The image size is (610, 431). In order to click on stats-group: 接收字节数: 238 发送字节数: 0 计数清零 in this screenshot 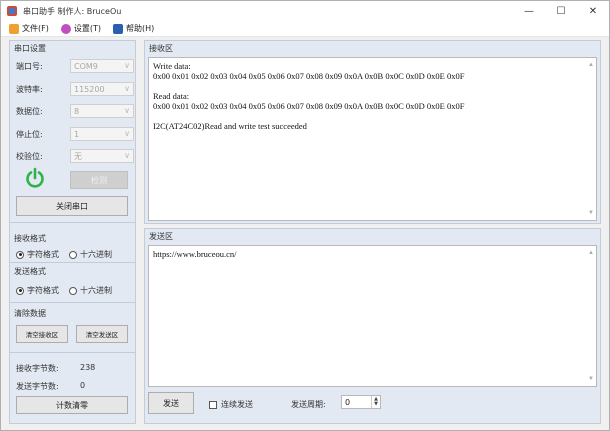, I will do `click(72, 388)`.